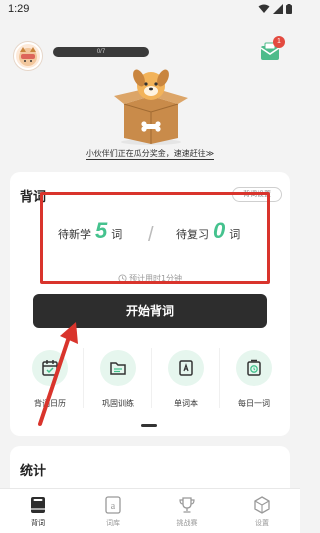 The image size is (320, 533). I want to click on feature-row: 背词日历 巩固训练 单词本 每日一词, so click(150, 378).